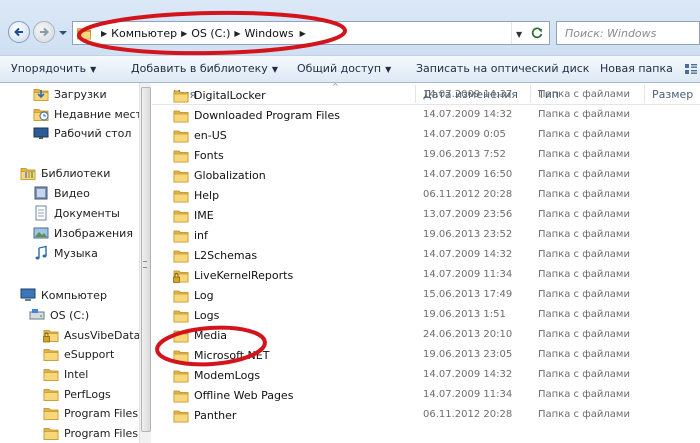  I want to click on organize-button: Упорядочить ▼, so click(53, 68).